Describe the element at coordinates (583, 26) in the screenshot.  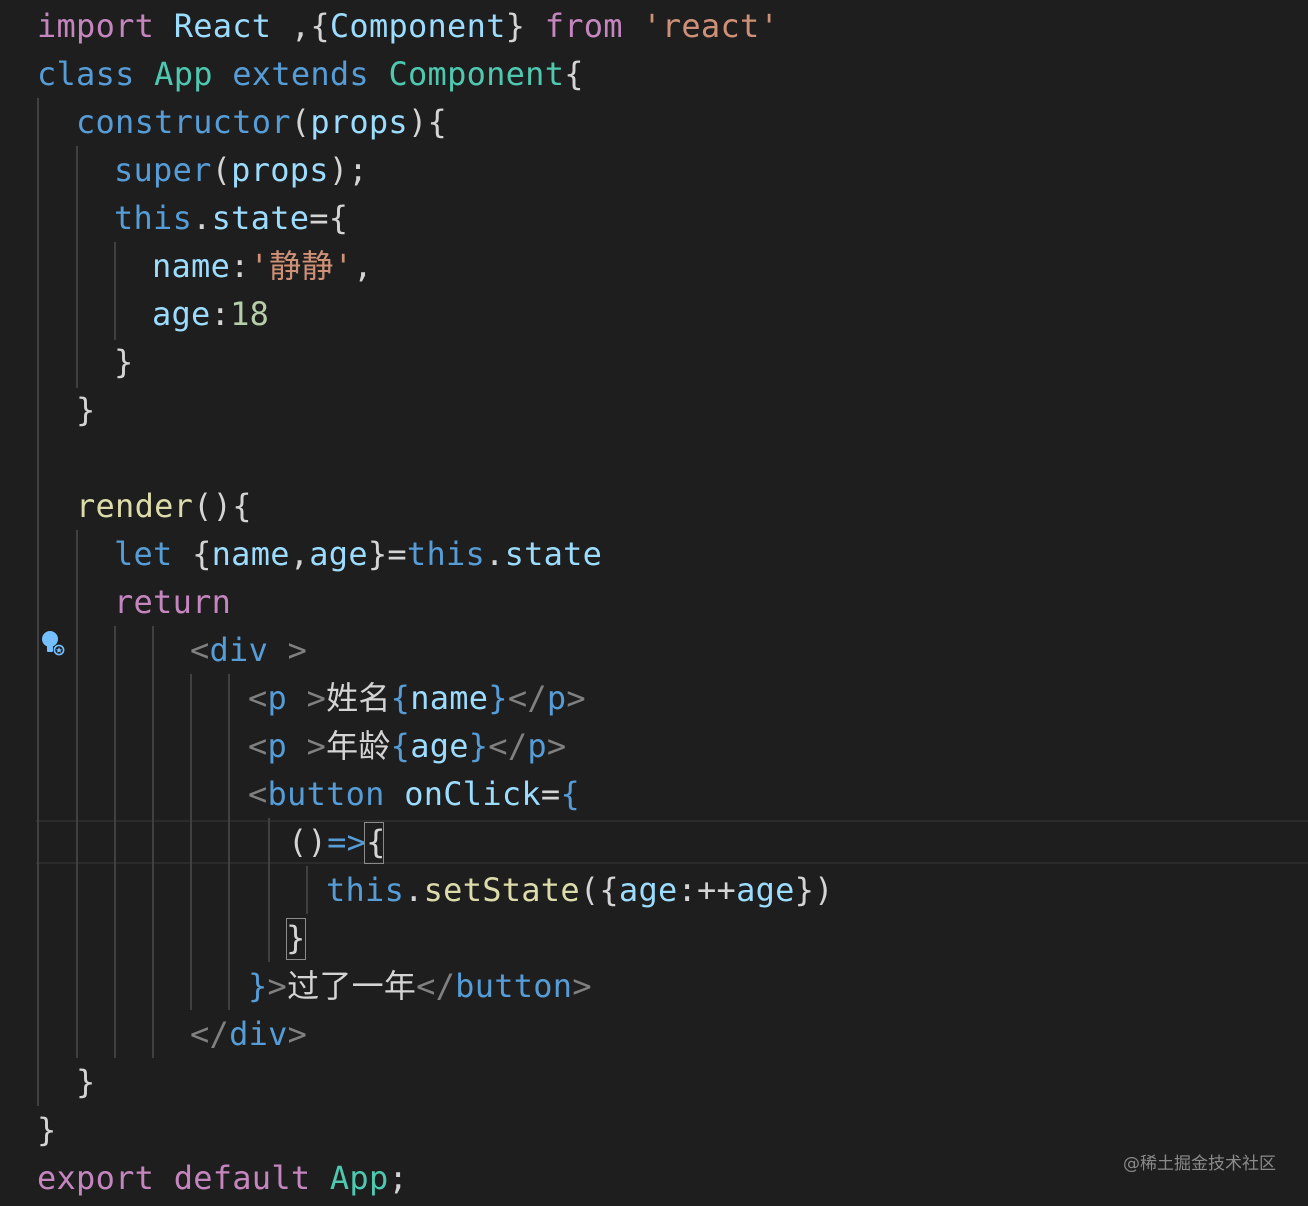
I see `code-token: from` at that location.